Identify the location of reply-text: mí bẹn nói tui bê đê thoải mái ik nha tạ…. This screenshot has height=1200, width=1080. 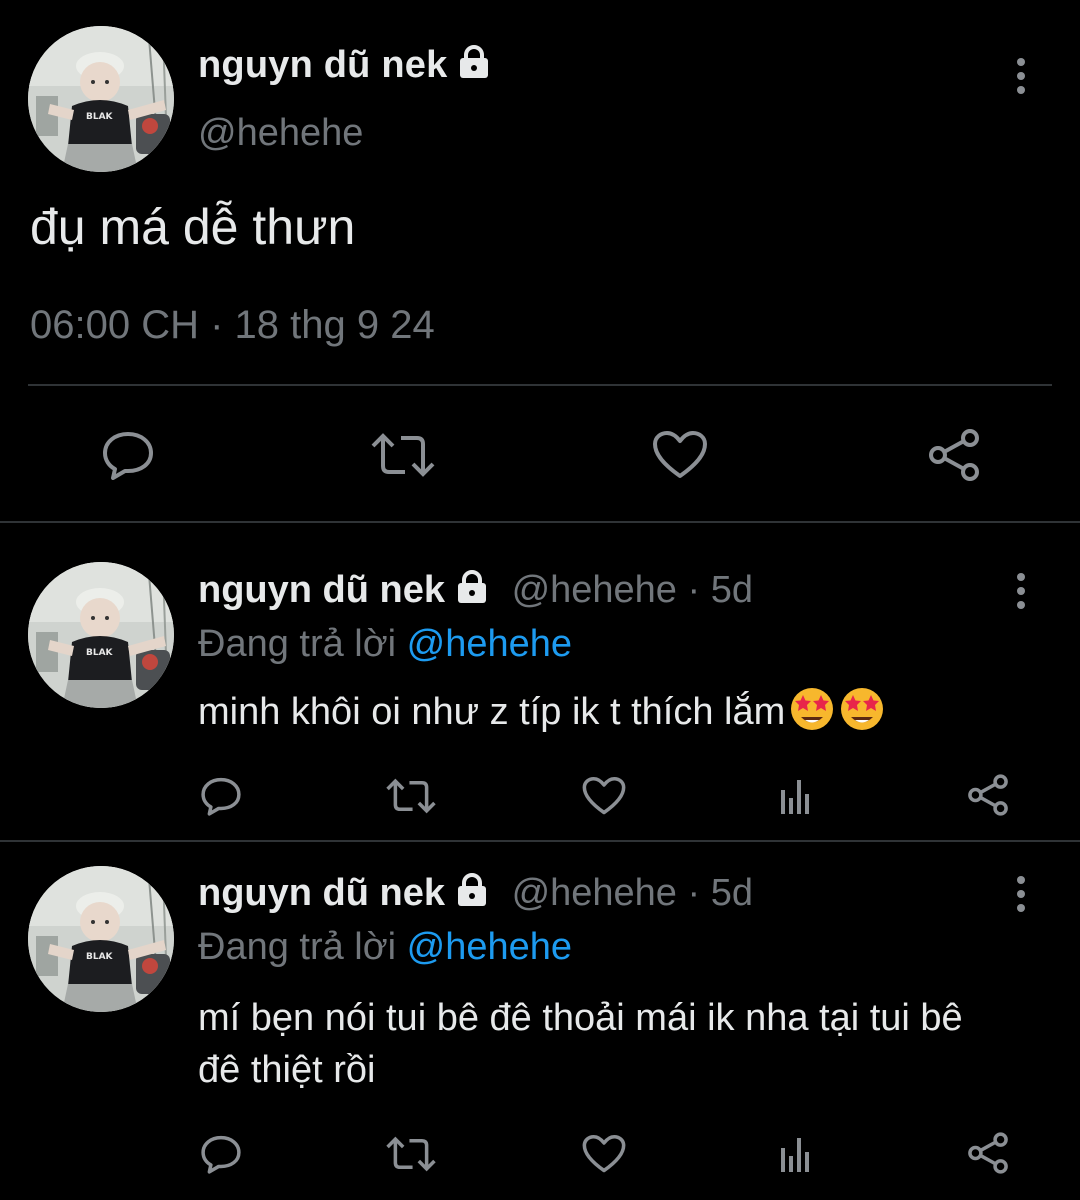
(580, 1044).